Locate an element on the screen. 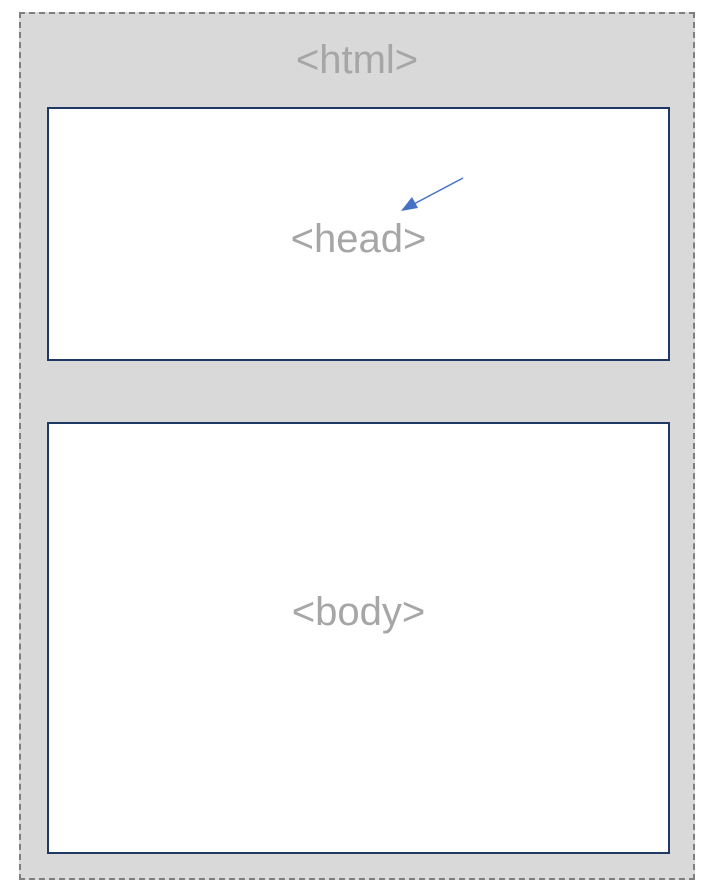 This screenshot has width=714, height=896. html-label: <html> is located at coordinates (357, 60).